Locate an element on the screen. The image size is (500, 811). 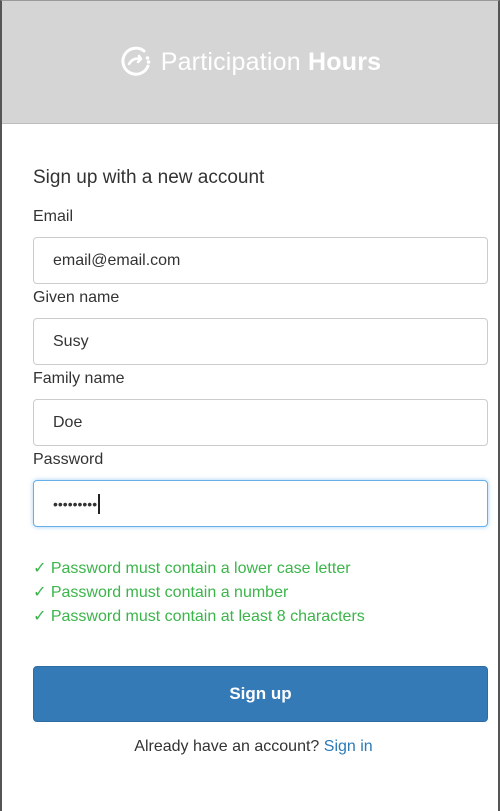
family-name-value: Doe is located at coordinates (68, 422).